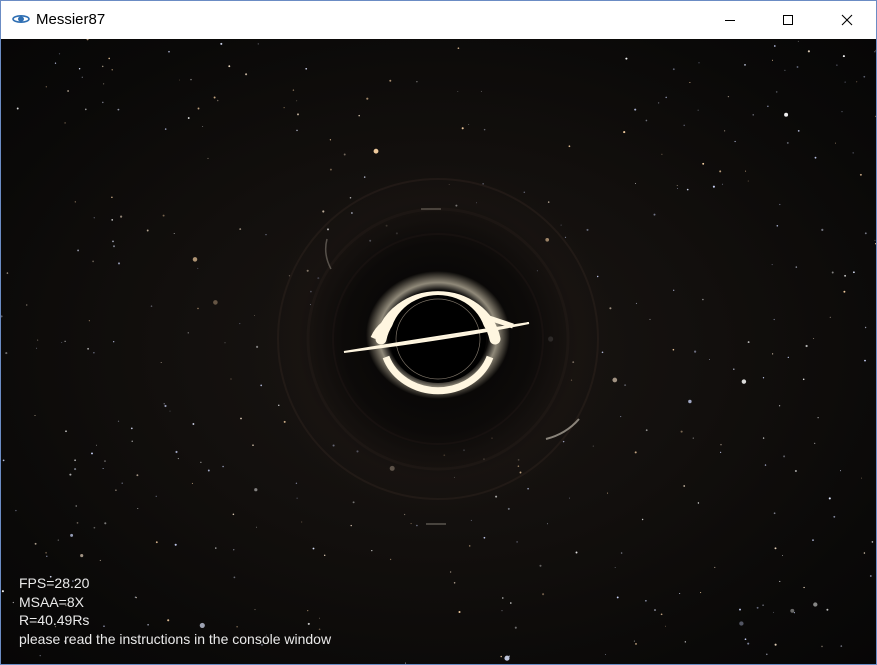  I want to click on radius-readout: R=40.49Rs, so click(54, 620).